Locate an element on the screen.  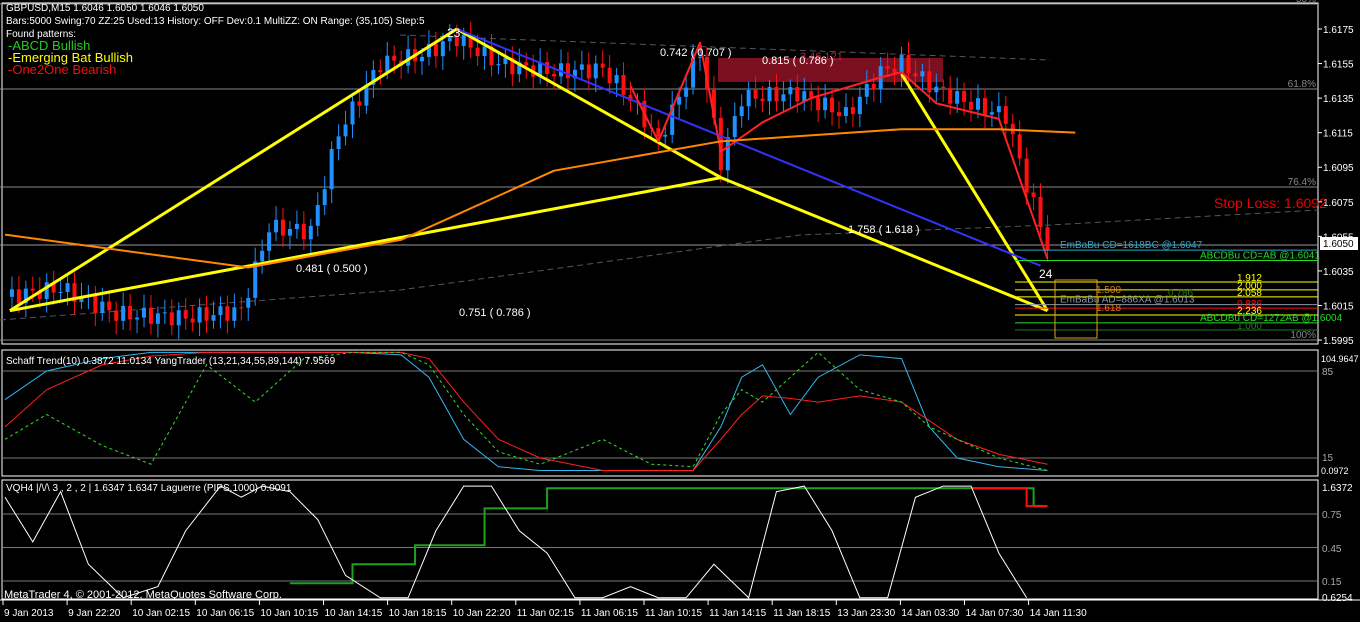
time-label-7: 10 Jan 22:20 is located at coordinates (481, 613).